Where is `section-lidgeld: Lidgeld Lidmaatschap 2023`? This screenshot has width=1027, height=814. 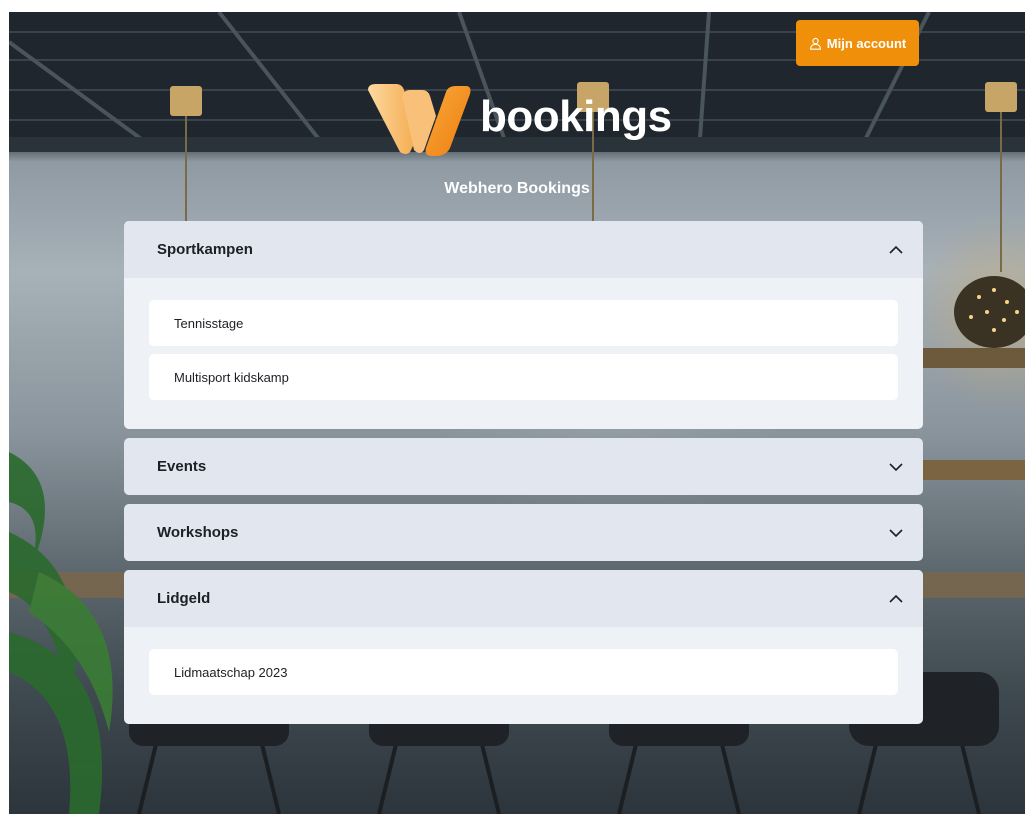 section-lidgeld: Lidgeld Lidmaatschap 2023 is located at coordinates (523, 647).